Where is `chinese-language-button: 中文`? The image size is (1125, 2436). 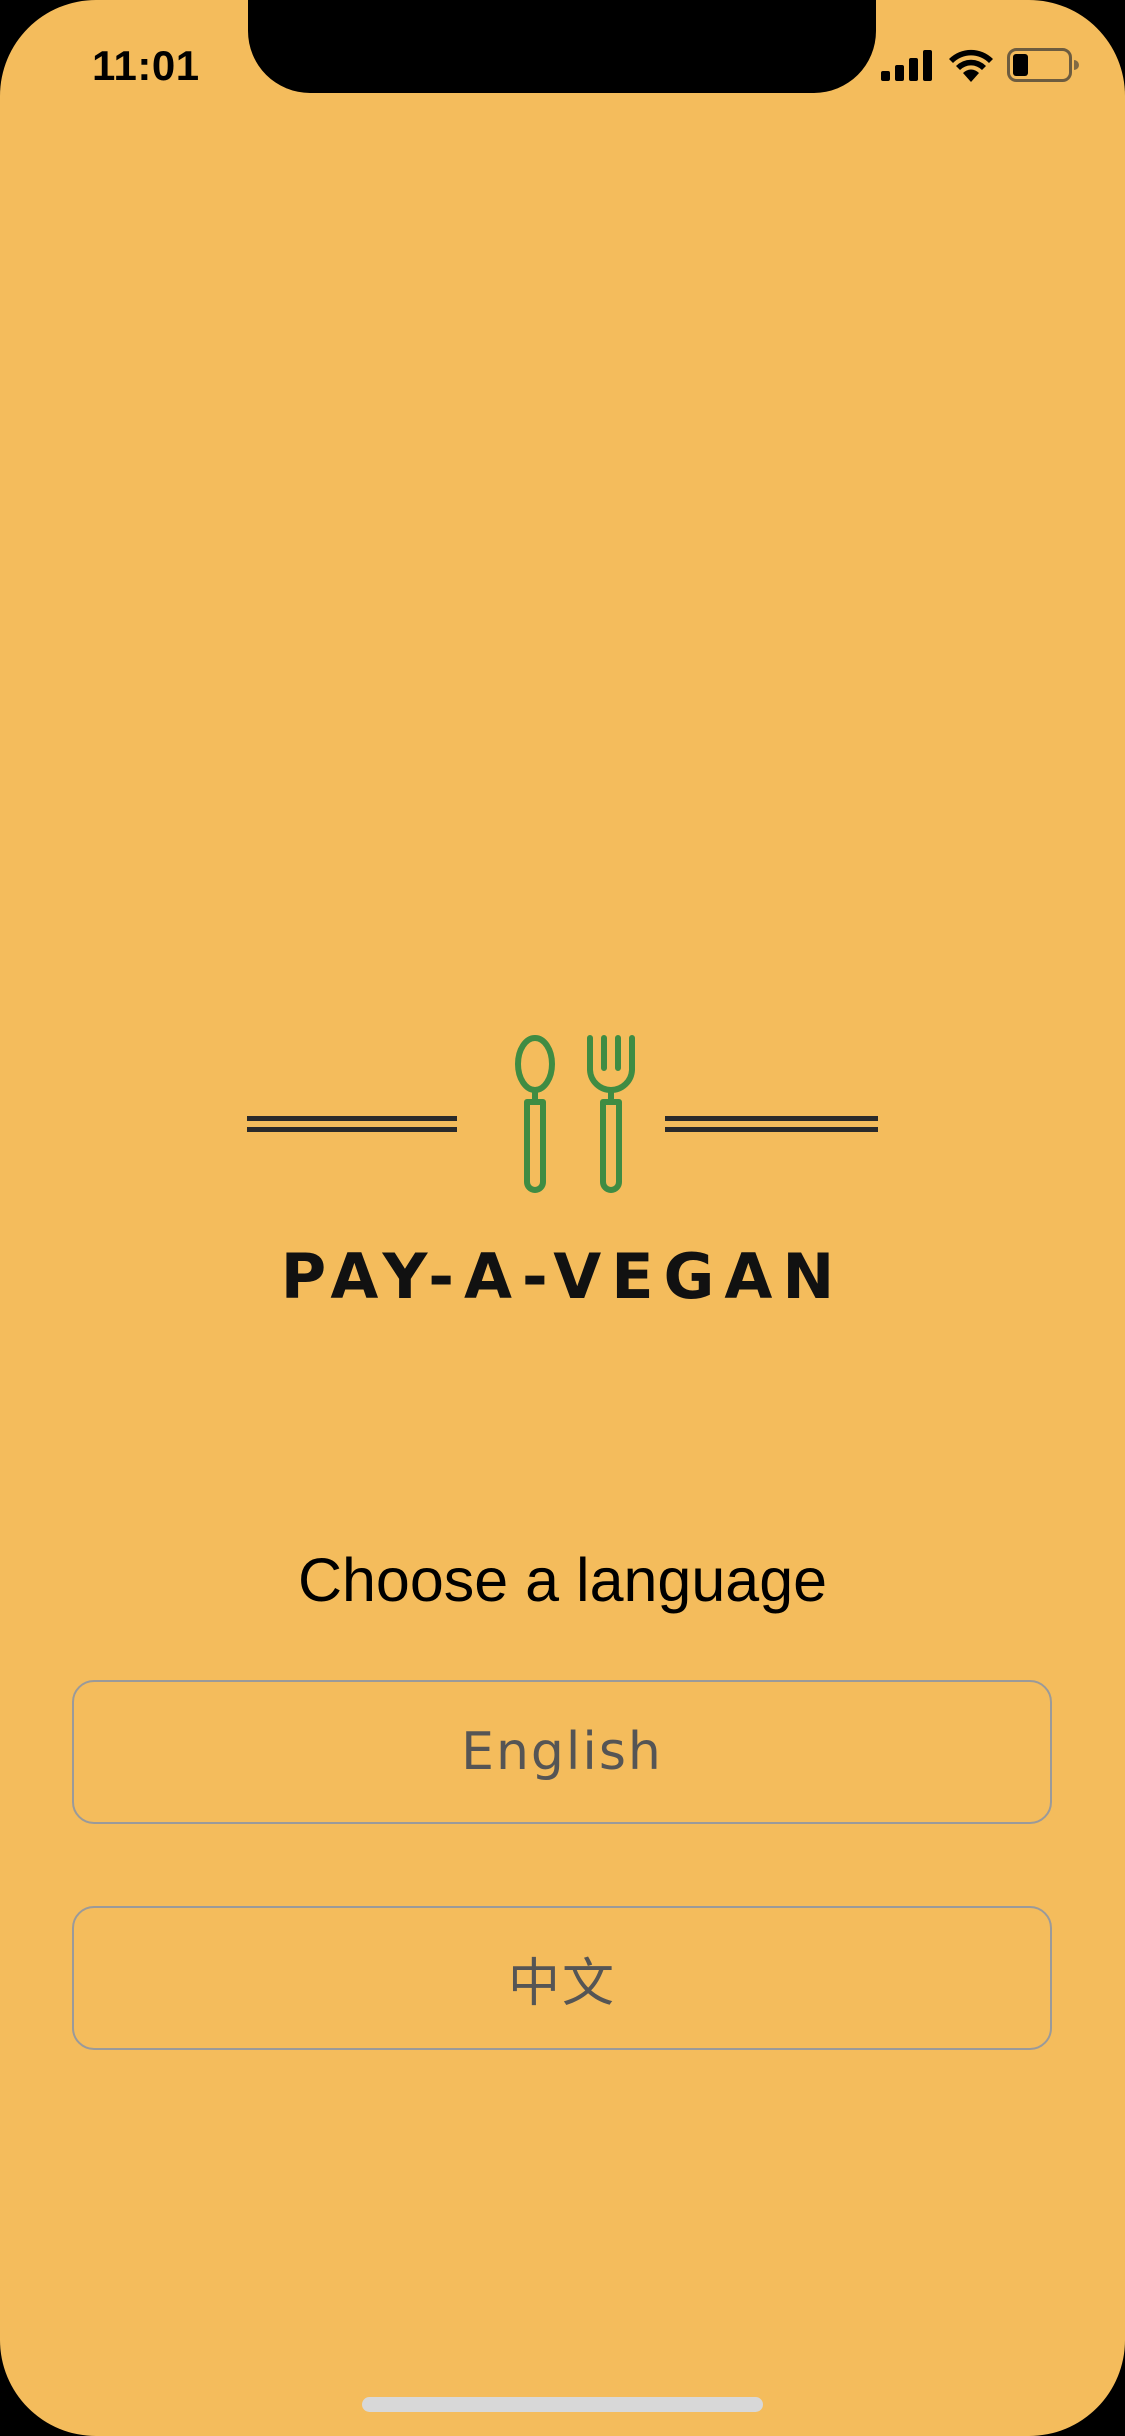 chinese-language-button: 中文 is located at coordinates (562, 1978).